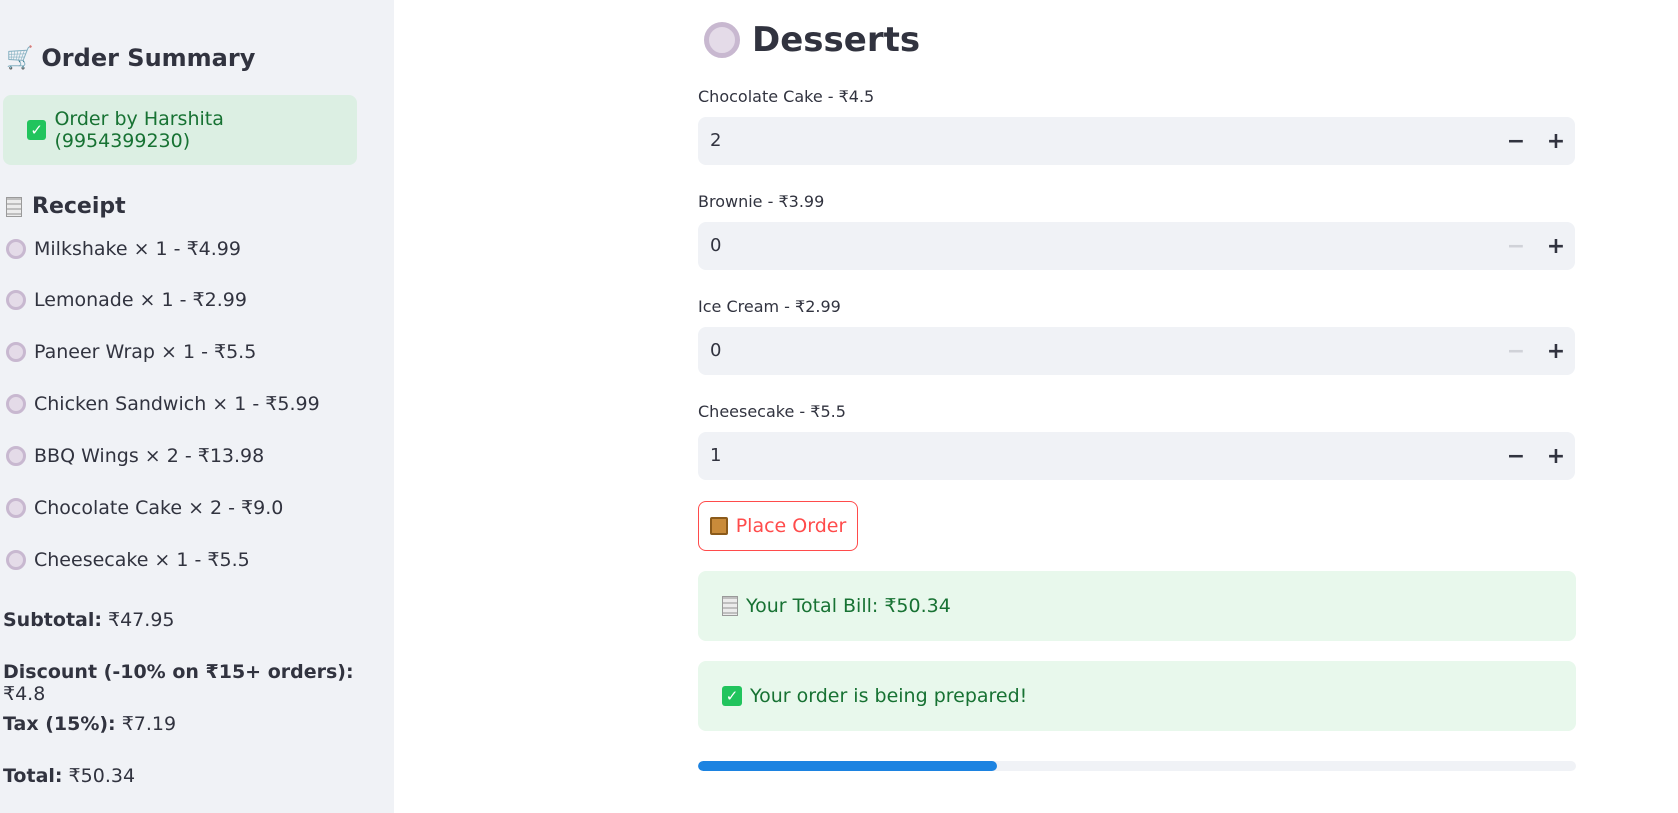  Describe the element at coordinates (772, 411) in the screenshot. I see `item-label: Cheesecake - ₹5.5` at that location.